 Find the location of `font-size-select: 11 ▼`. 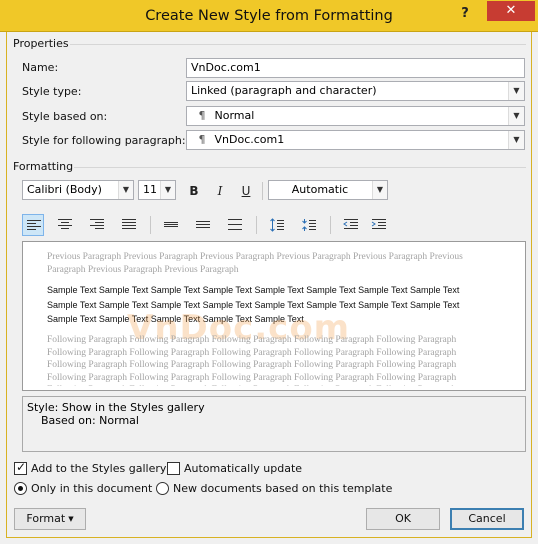

font-size-select: 11 ▼ is located at coordinates (157, 190).